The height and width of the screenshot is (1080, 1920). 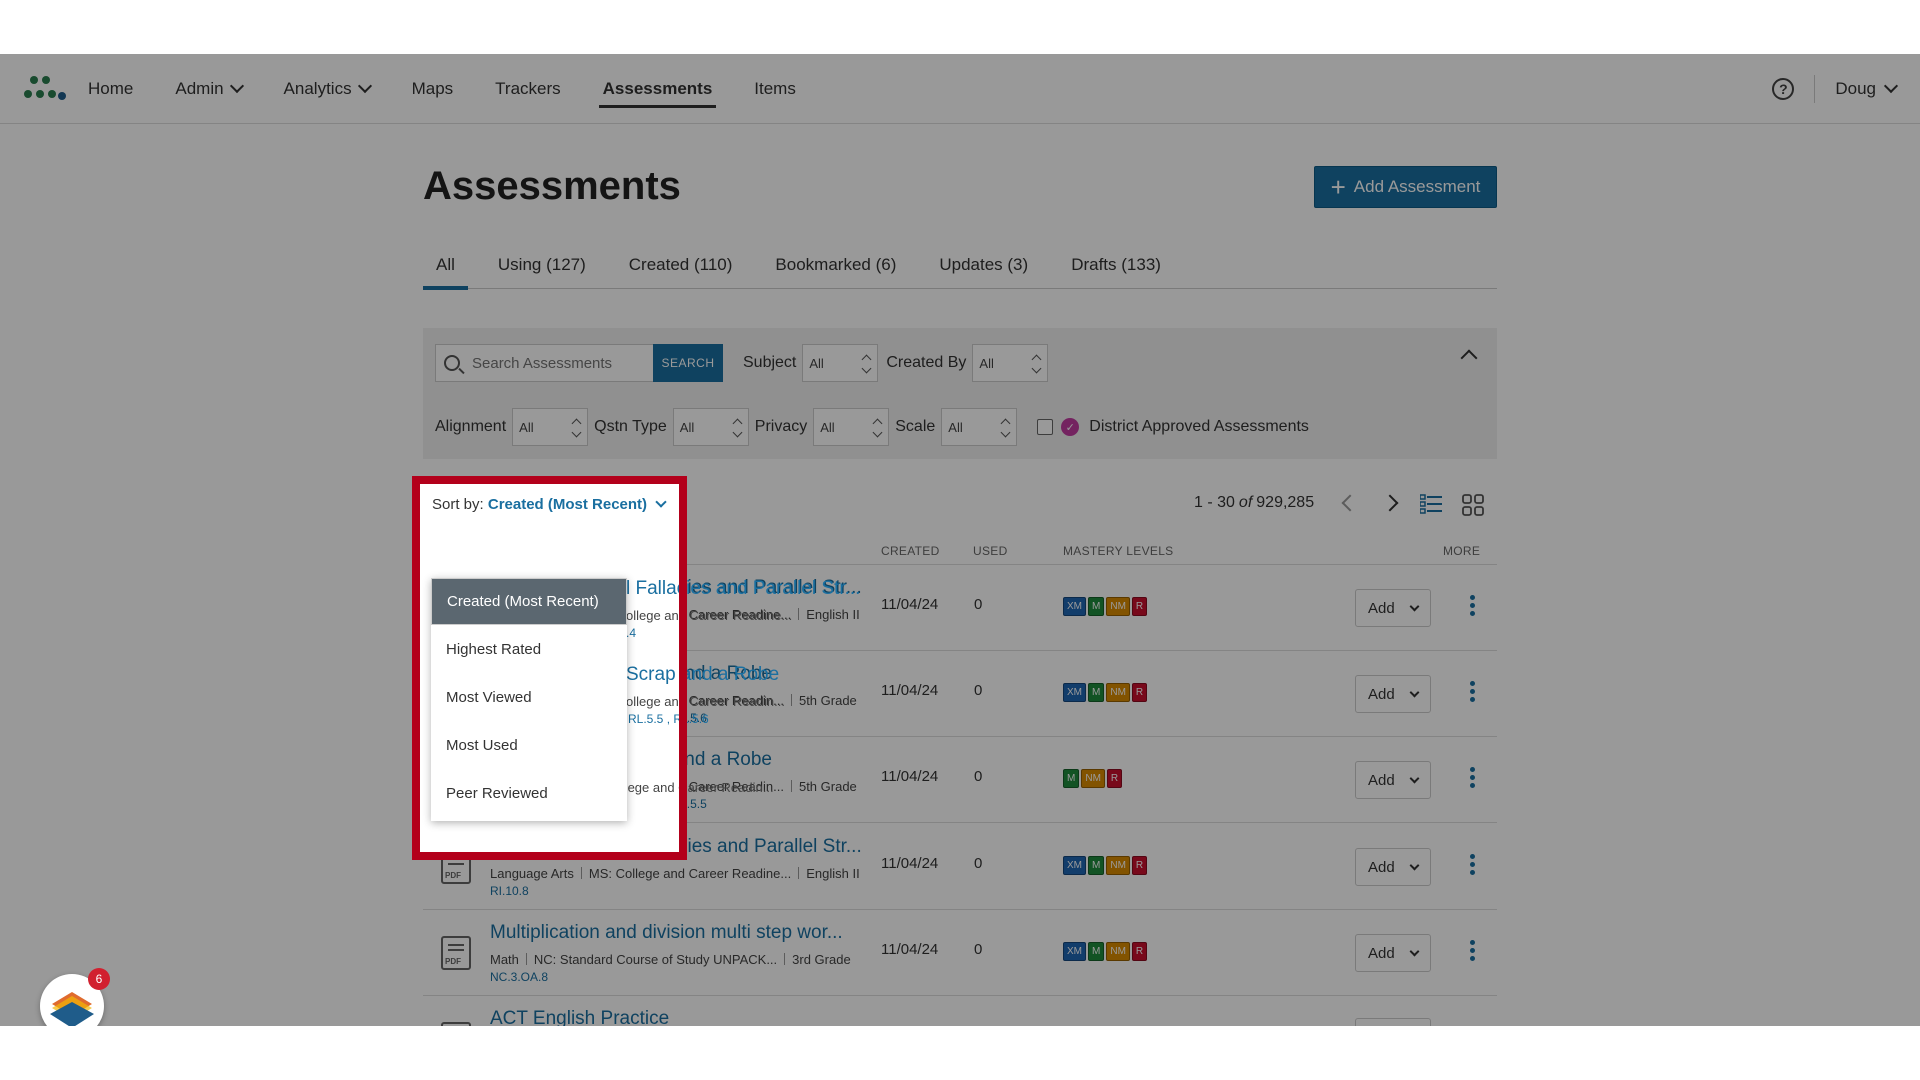 What do you see at coordinates (775, 89) in the screenshot?
I see `nav-items: Items` at bounding box center [775, 89].